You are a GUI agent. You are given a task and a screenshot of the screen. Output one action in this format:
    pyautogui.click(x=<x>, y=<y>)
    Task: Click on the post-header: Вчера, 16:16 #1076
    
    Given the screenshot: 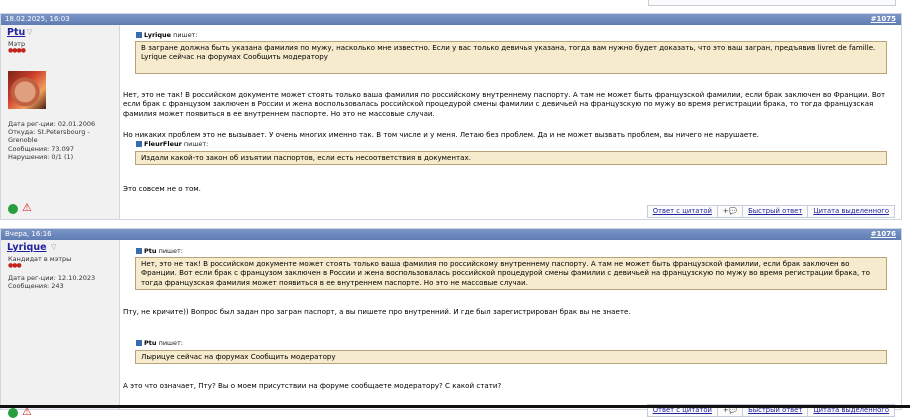 What is the action you would take?
    pyautogui.click(x=451, y=234)
    